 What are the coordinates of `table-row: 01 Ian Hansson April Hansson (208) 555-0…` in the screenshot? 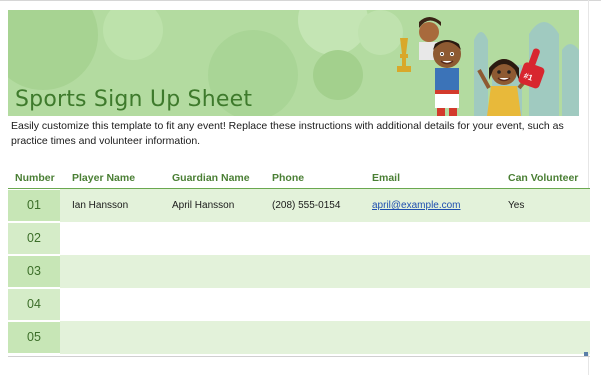 It's located at (299, 205).